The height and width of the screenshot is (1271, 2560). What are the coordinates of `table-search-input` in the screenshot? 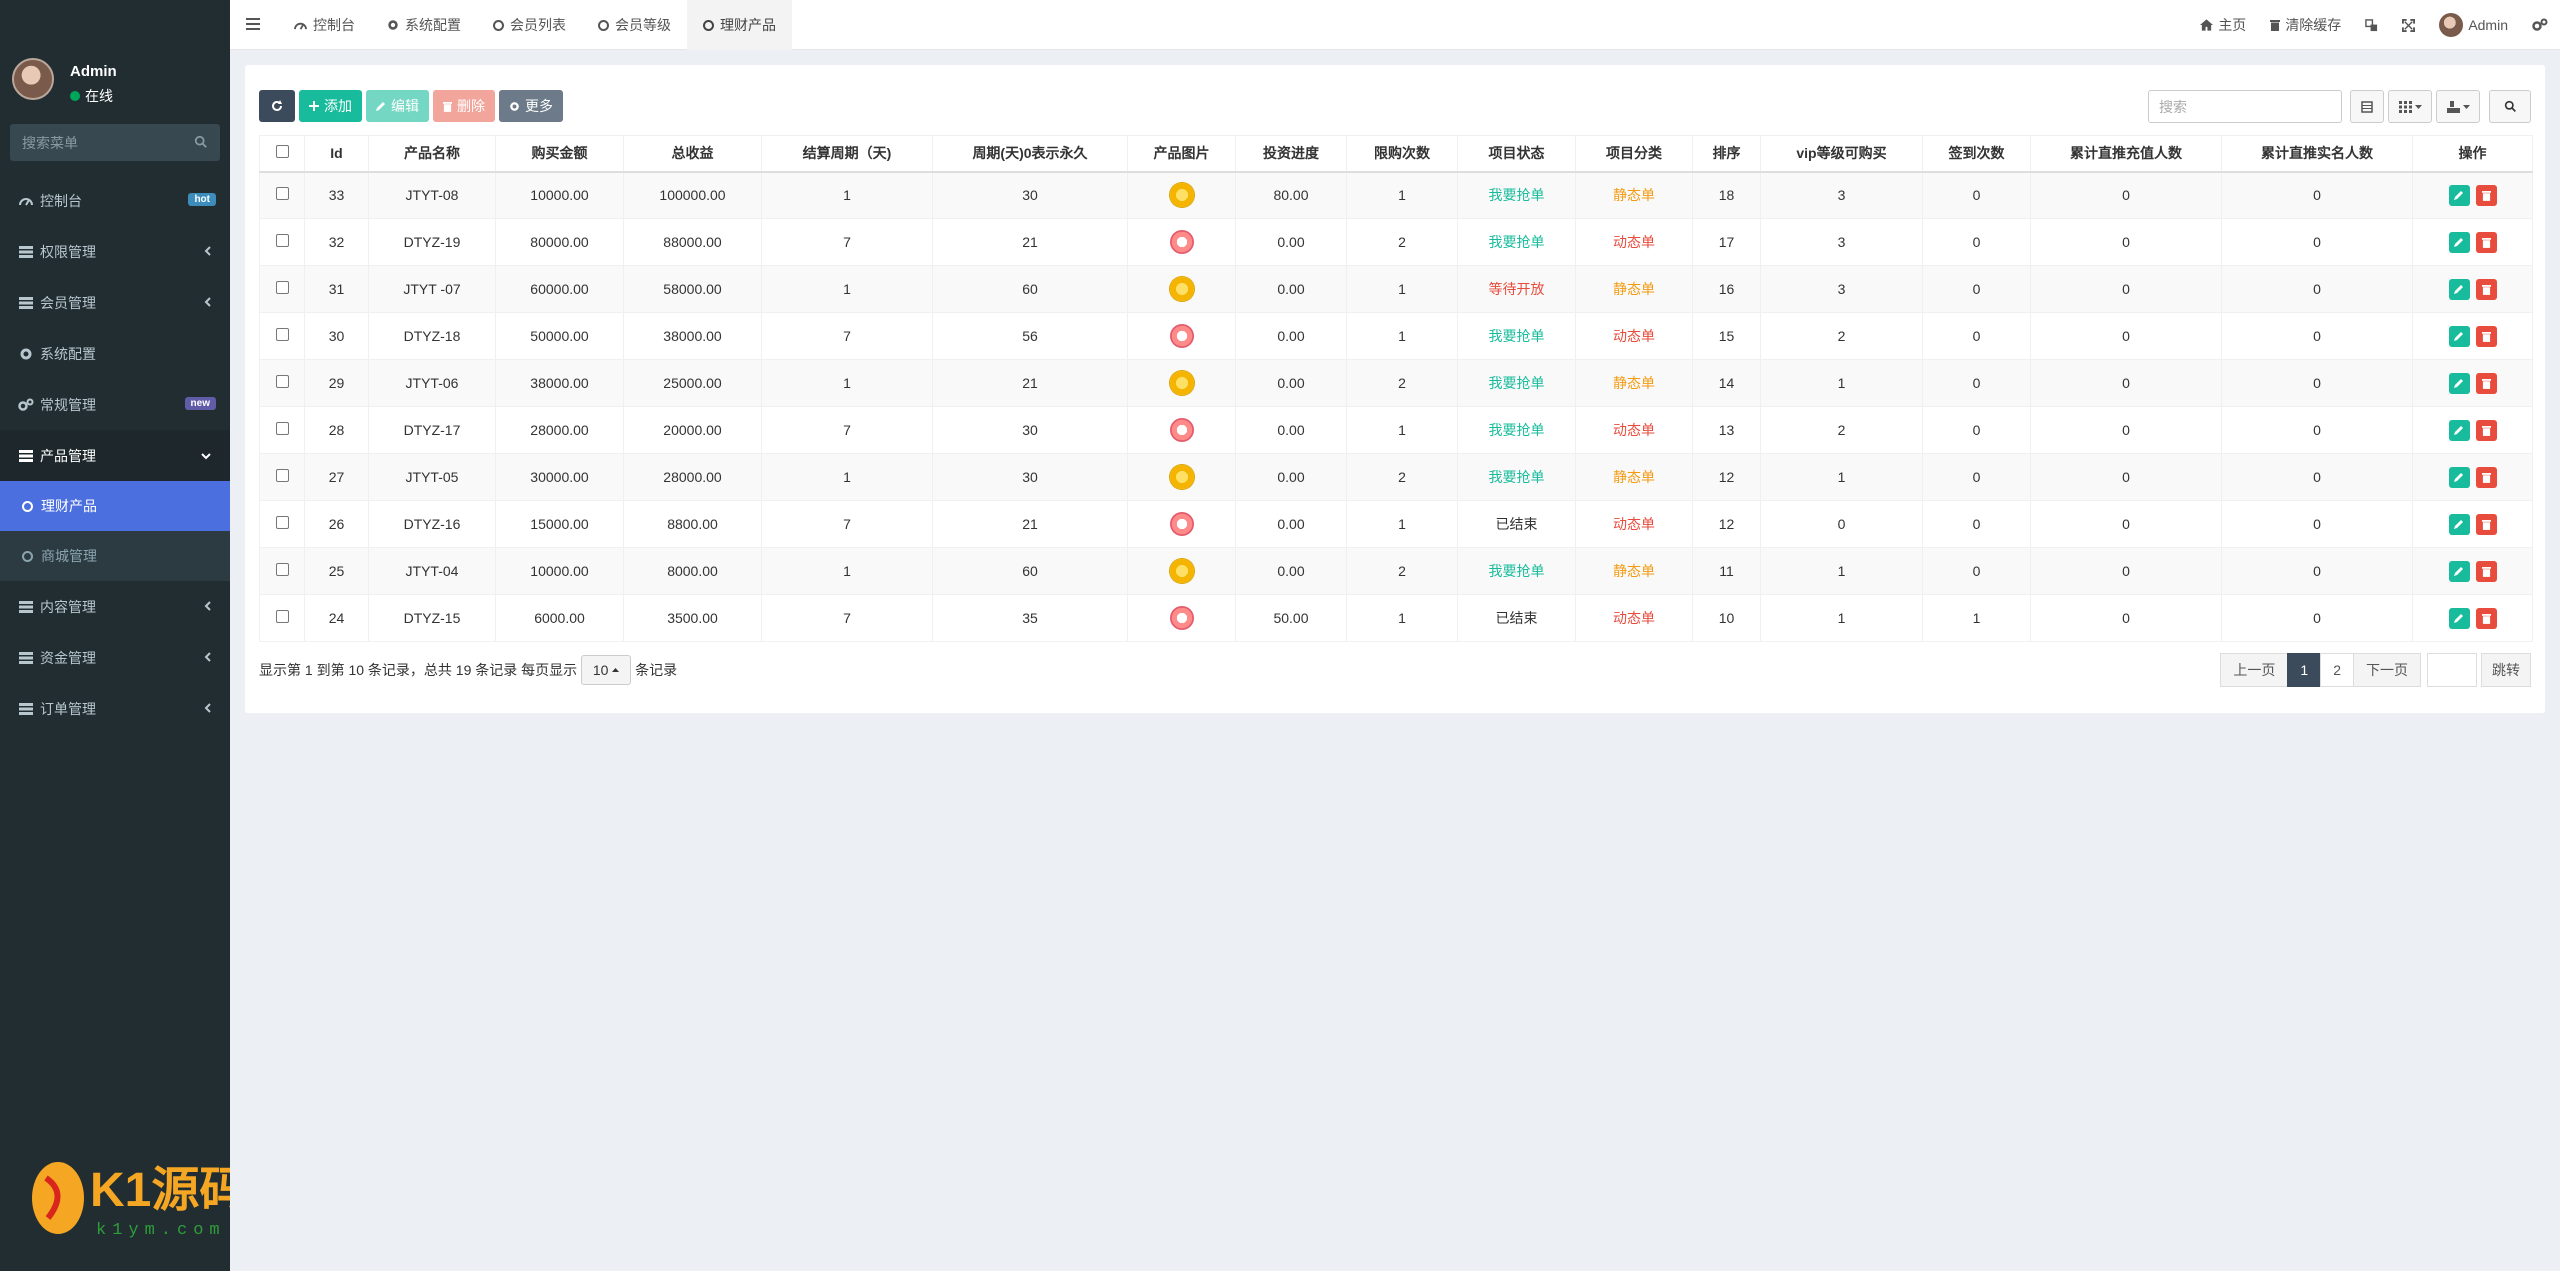 It's located at (2245, 106).